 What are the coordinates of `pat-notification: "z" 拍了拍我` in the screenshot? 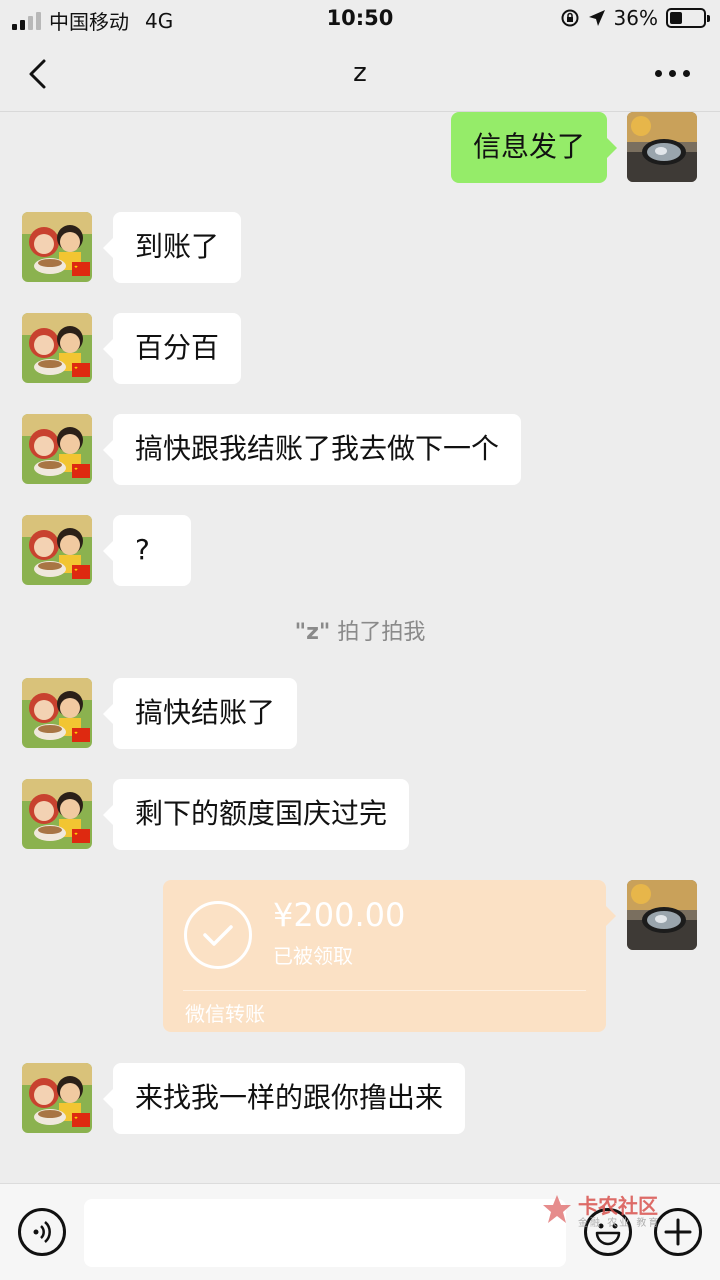 It's located at (360, 630).